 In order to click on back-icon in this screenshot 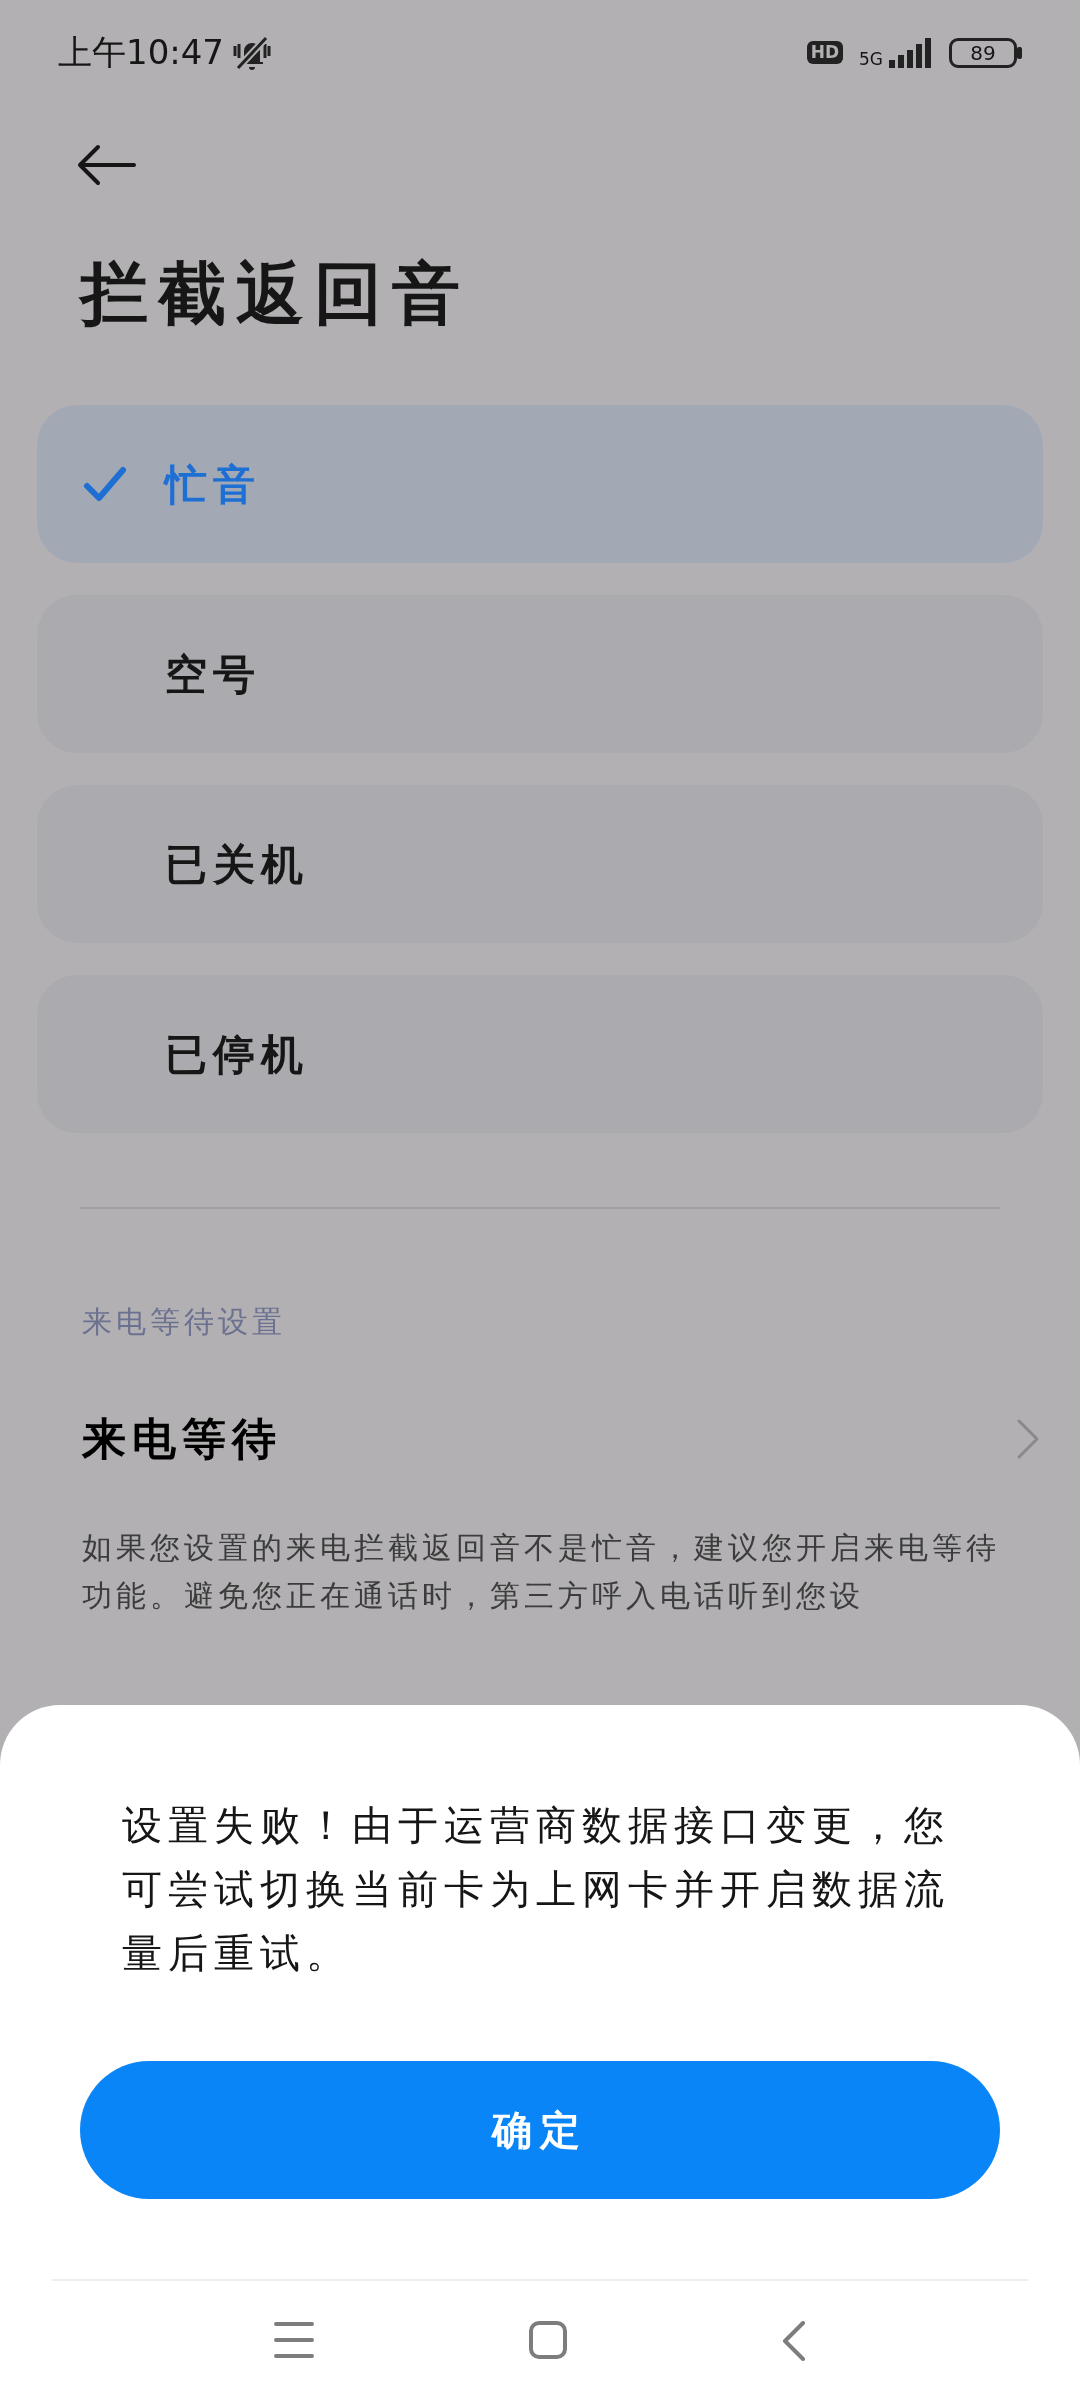, I will do `click(794, 2341)`.